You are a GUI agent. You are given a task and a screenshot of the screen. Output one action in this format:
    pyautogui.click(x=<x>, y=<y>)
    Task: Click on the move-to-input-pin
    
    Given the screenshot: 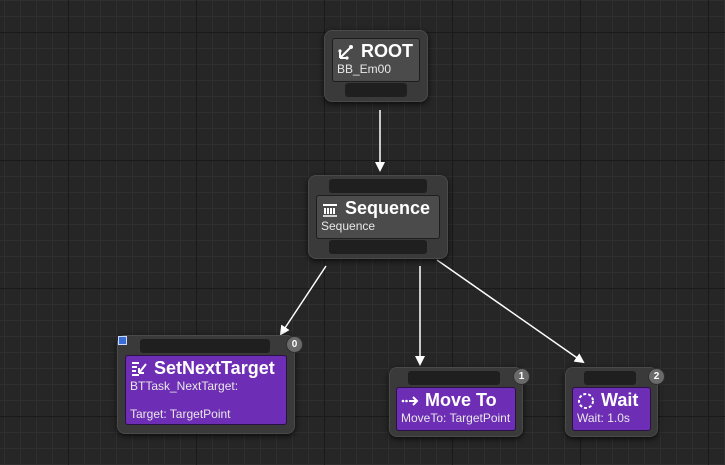 What is the action you would take?
    pyautogui.click(x=454, y=378)
    